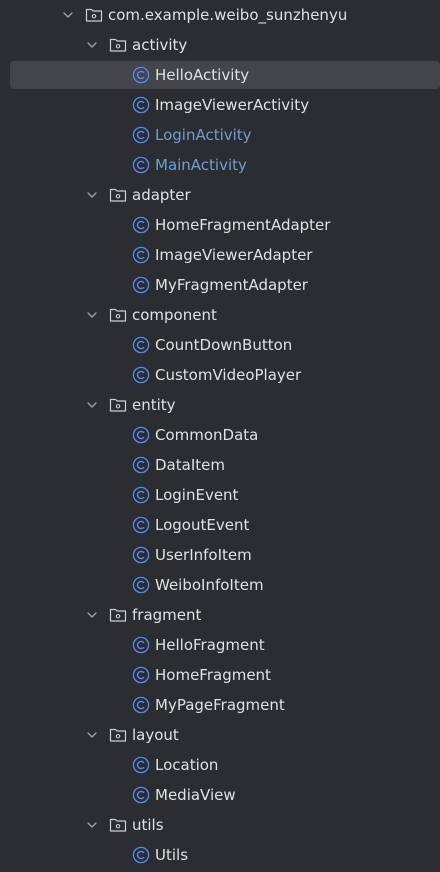  I want to click on tree-package-node: adapter, so click(220, 195).